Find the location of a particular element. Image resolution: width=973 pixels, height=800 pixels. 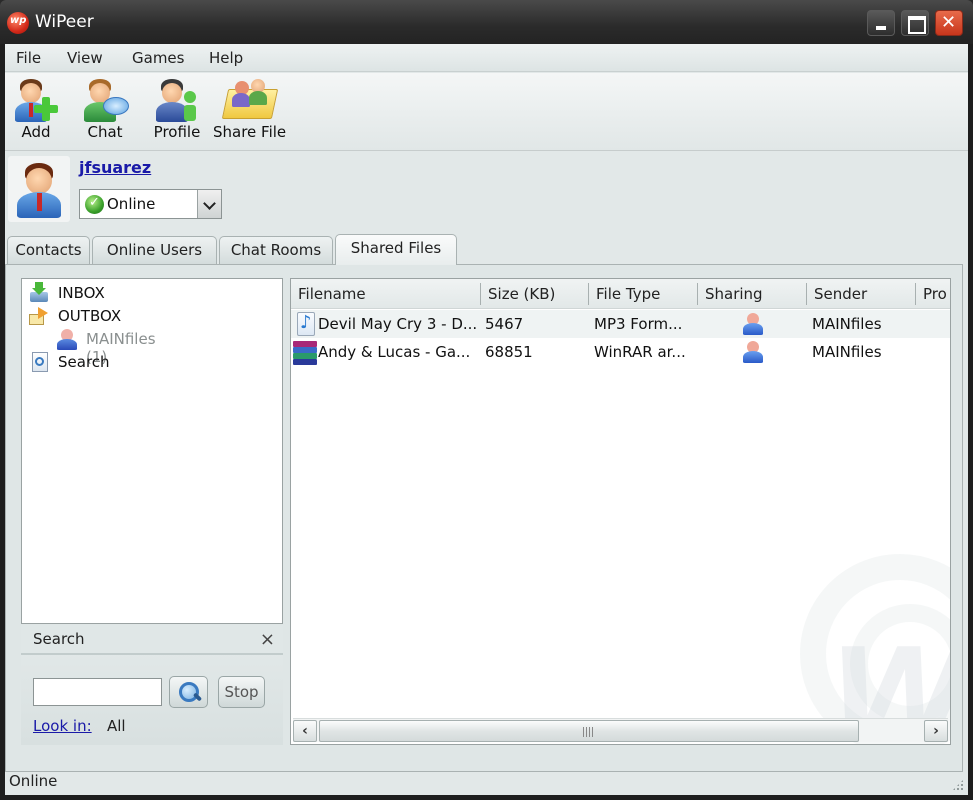

add-label: Add is located at coordinates (36, 132).